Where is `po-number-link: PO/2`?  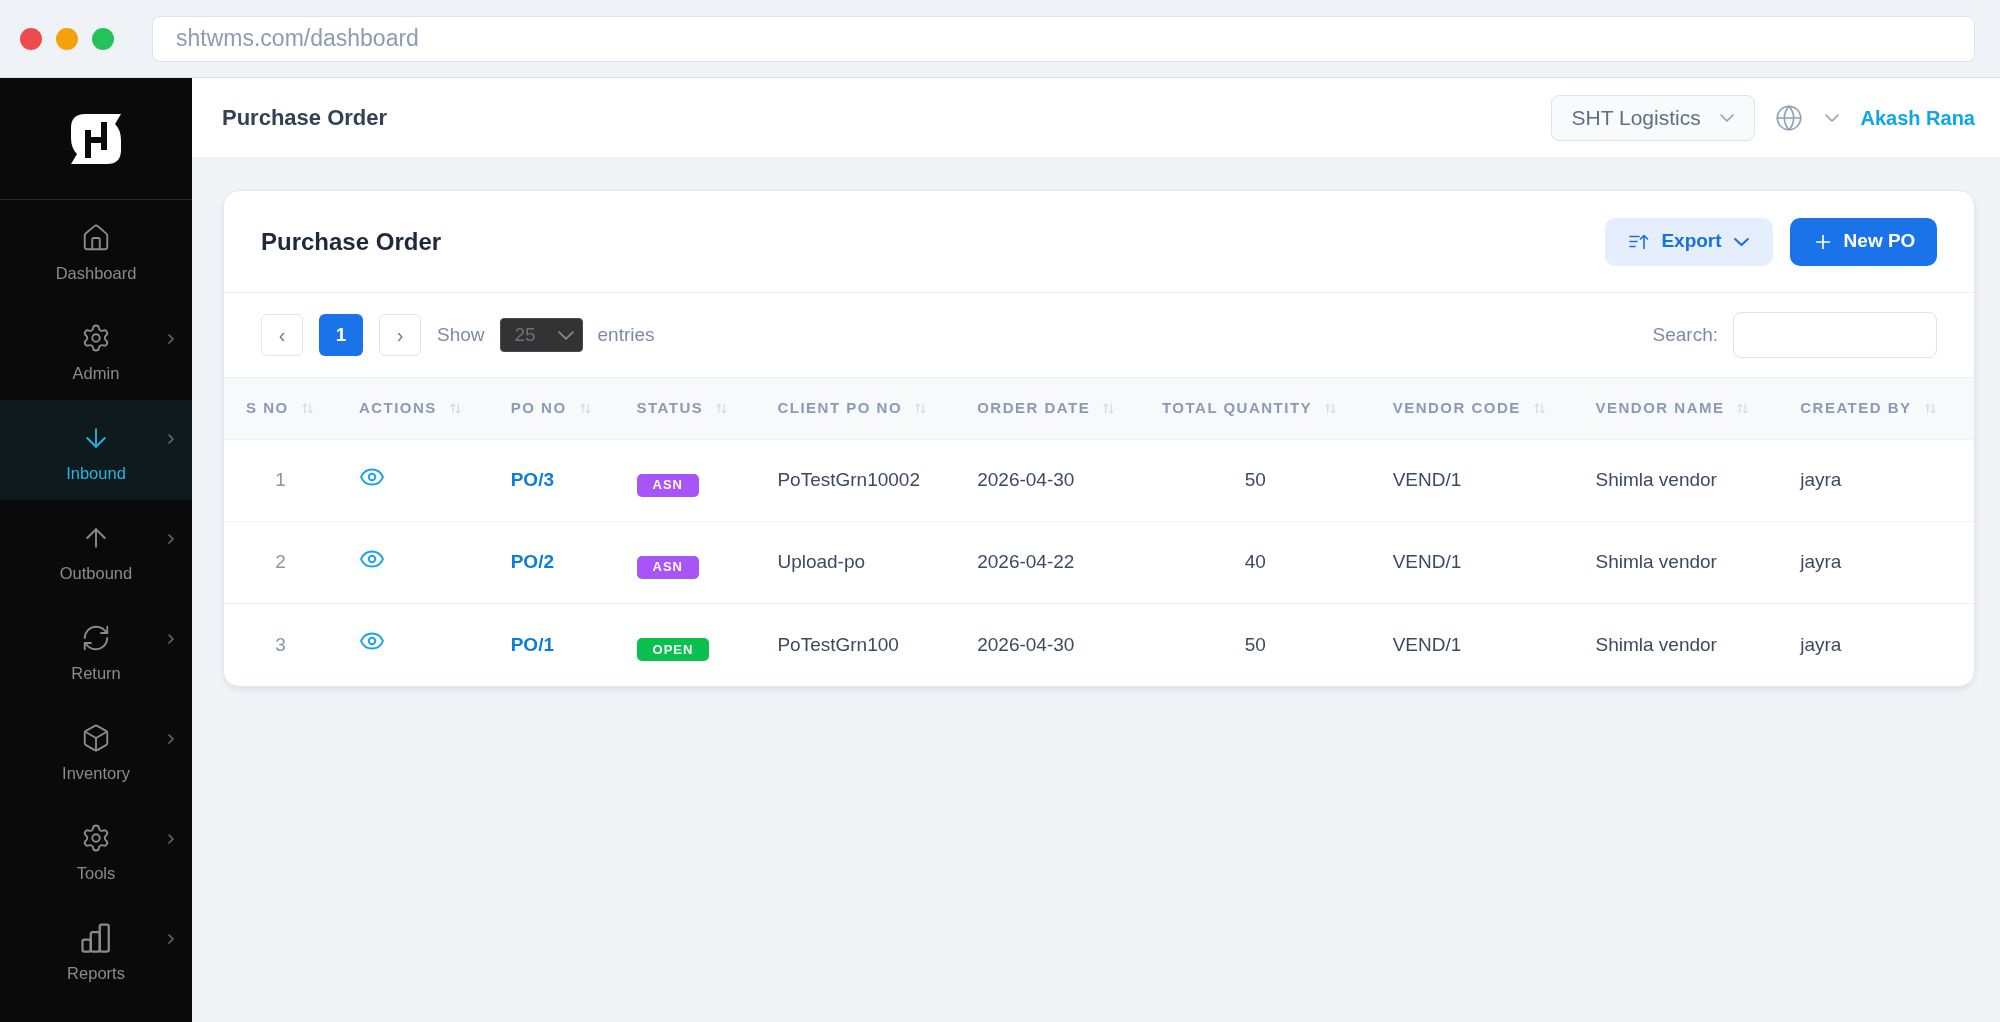 po-number-link: PO/2 is located at coordinates (532, 562).